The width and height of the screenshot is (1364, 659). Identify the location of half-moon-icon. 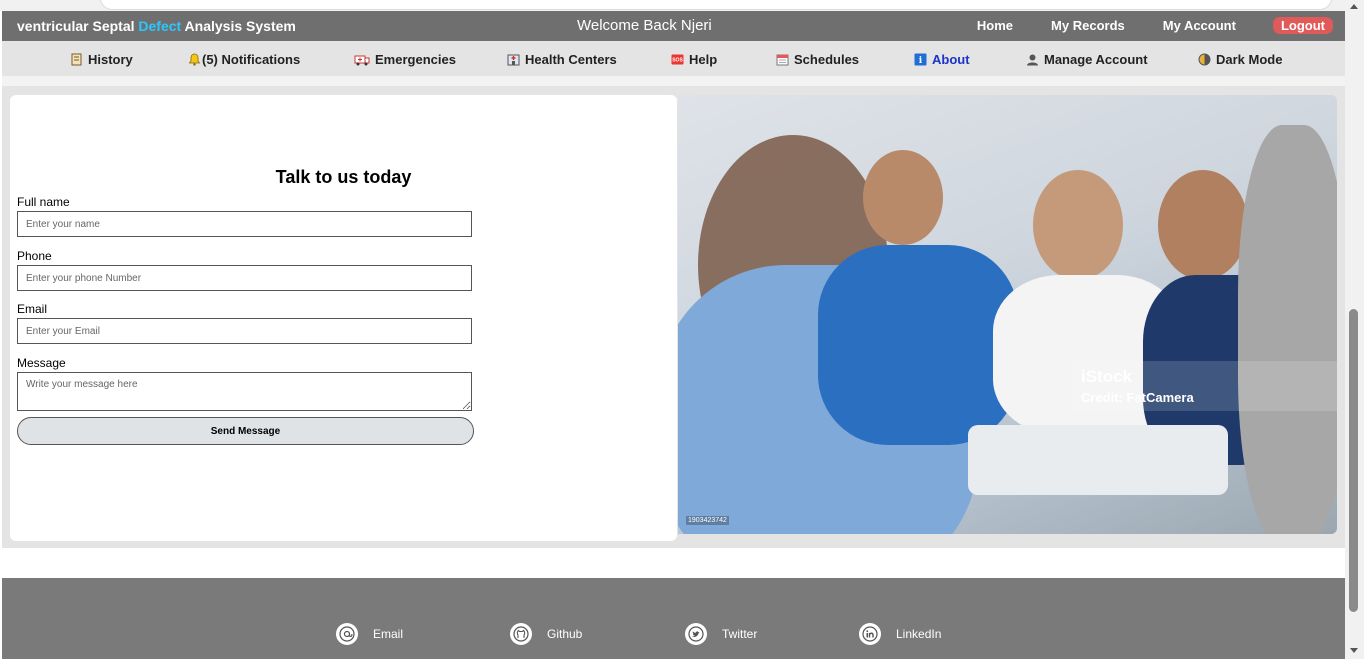
(1204, 59).